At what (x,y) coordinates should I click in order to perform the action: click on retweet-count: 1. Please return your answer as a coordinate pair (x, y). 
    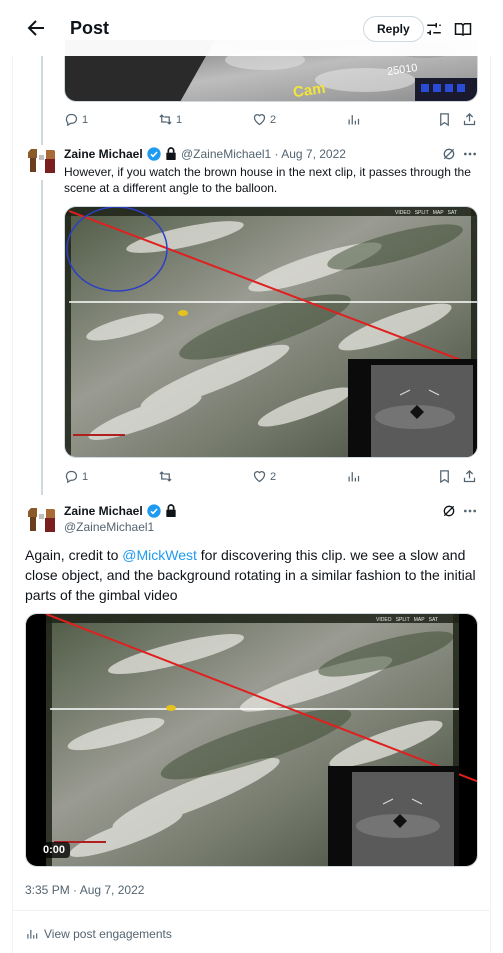
    Looking at the image, I should click on (179, 119).